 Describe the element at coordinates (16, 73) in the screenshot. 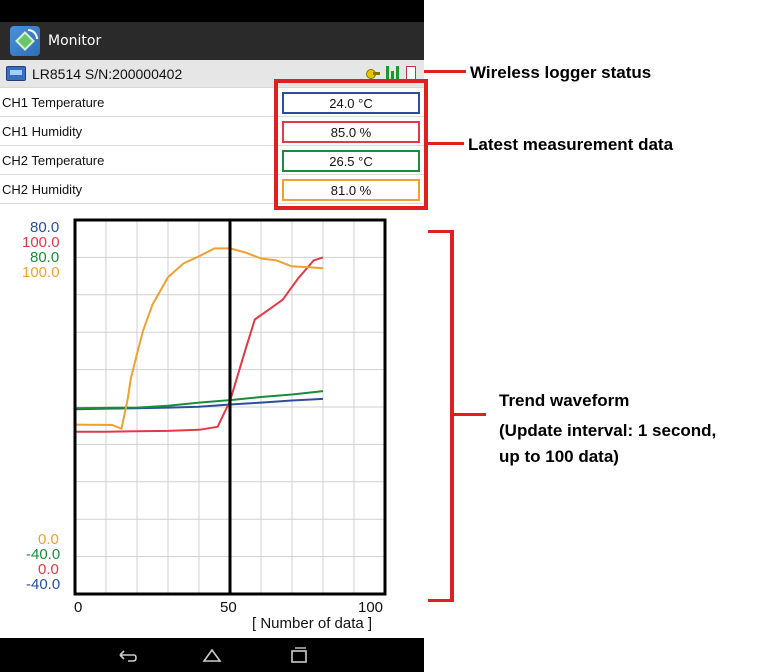

I see `logger-device-icon` at that location.